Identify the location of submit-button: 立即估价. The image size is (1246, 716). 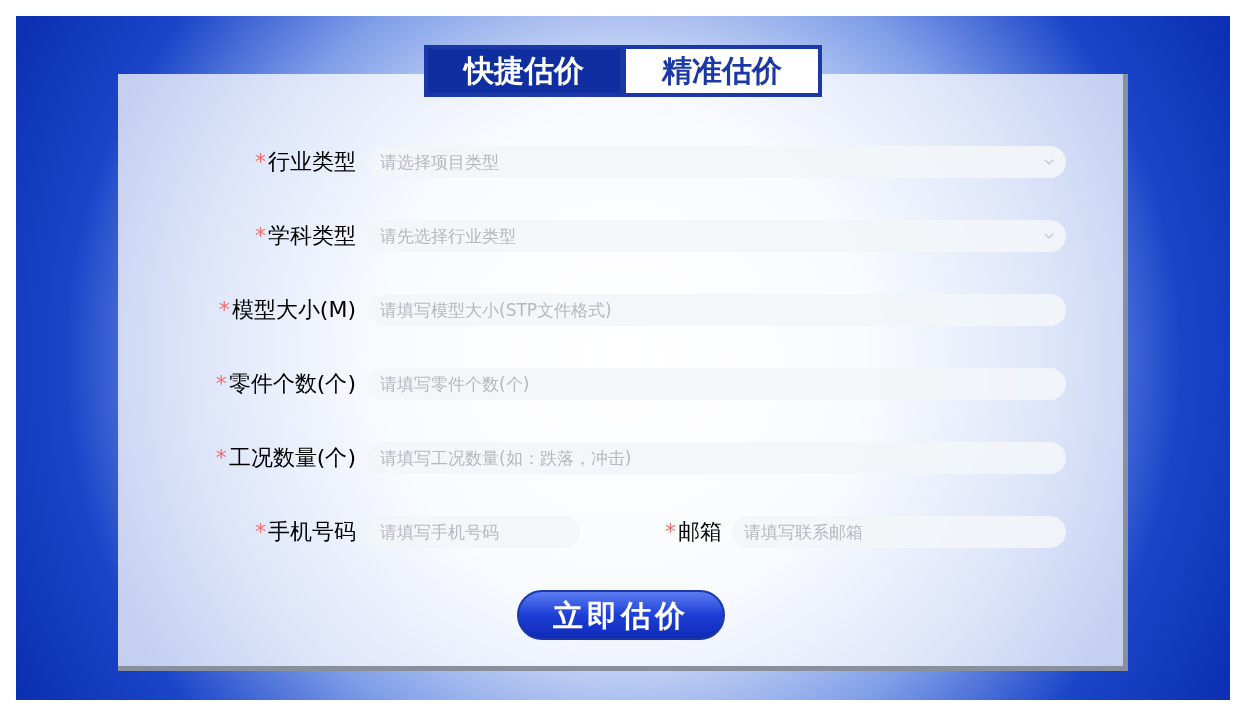
(620, 615).